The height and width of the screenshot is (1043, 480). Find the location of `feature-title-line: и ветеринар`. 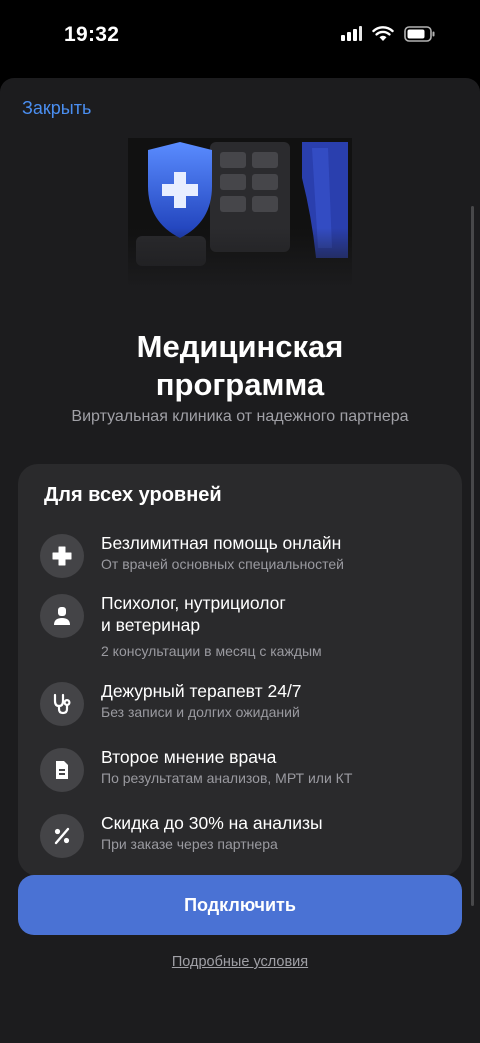

feature-title-line: и ветеринар is located at coordinates (151, 625).